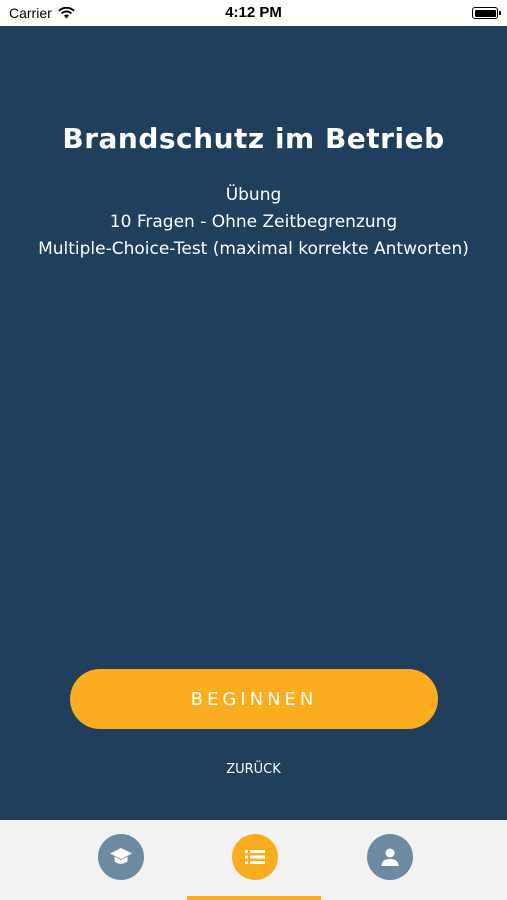  I want to click on active-tab-indicator, so click(254, 898).